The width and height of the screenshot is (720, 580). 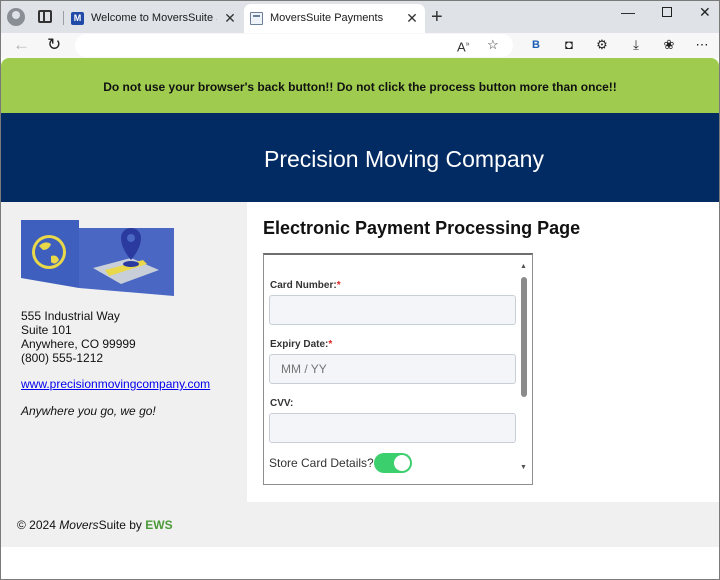 I want to click on refresh-icon: ↻, so click(x=54, y=45).